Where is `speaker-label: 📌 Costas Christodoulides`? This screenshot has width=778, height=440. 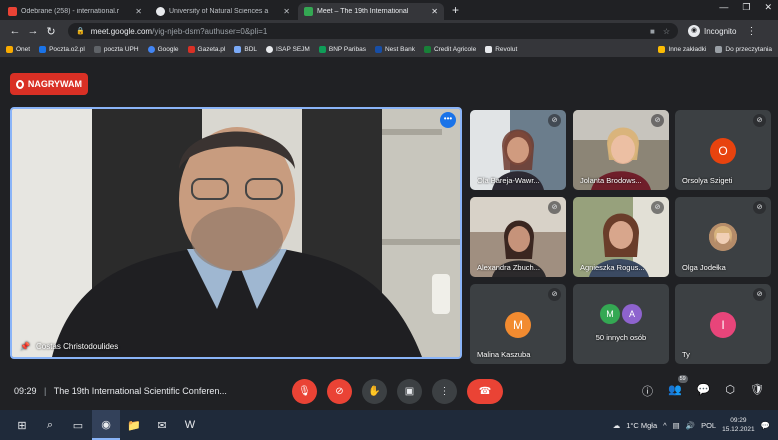 speaker-label: 📌 Costas Christodoulides is located at coordinates (69, 346).